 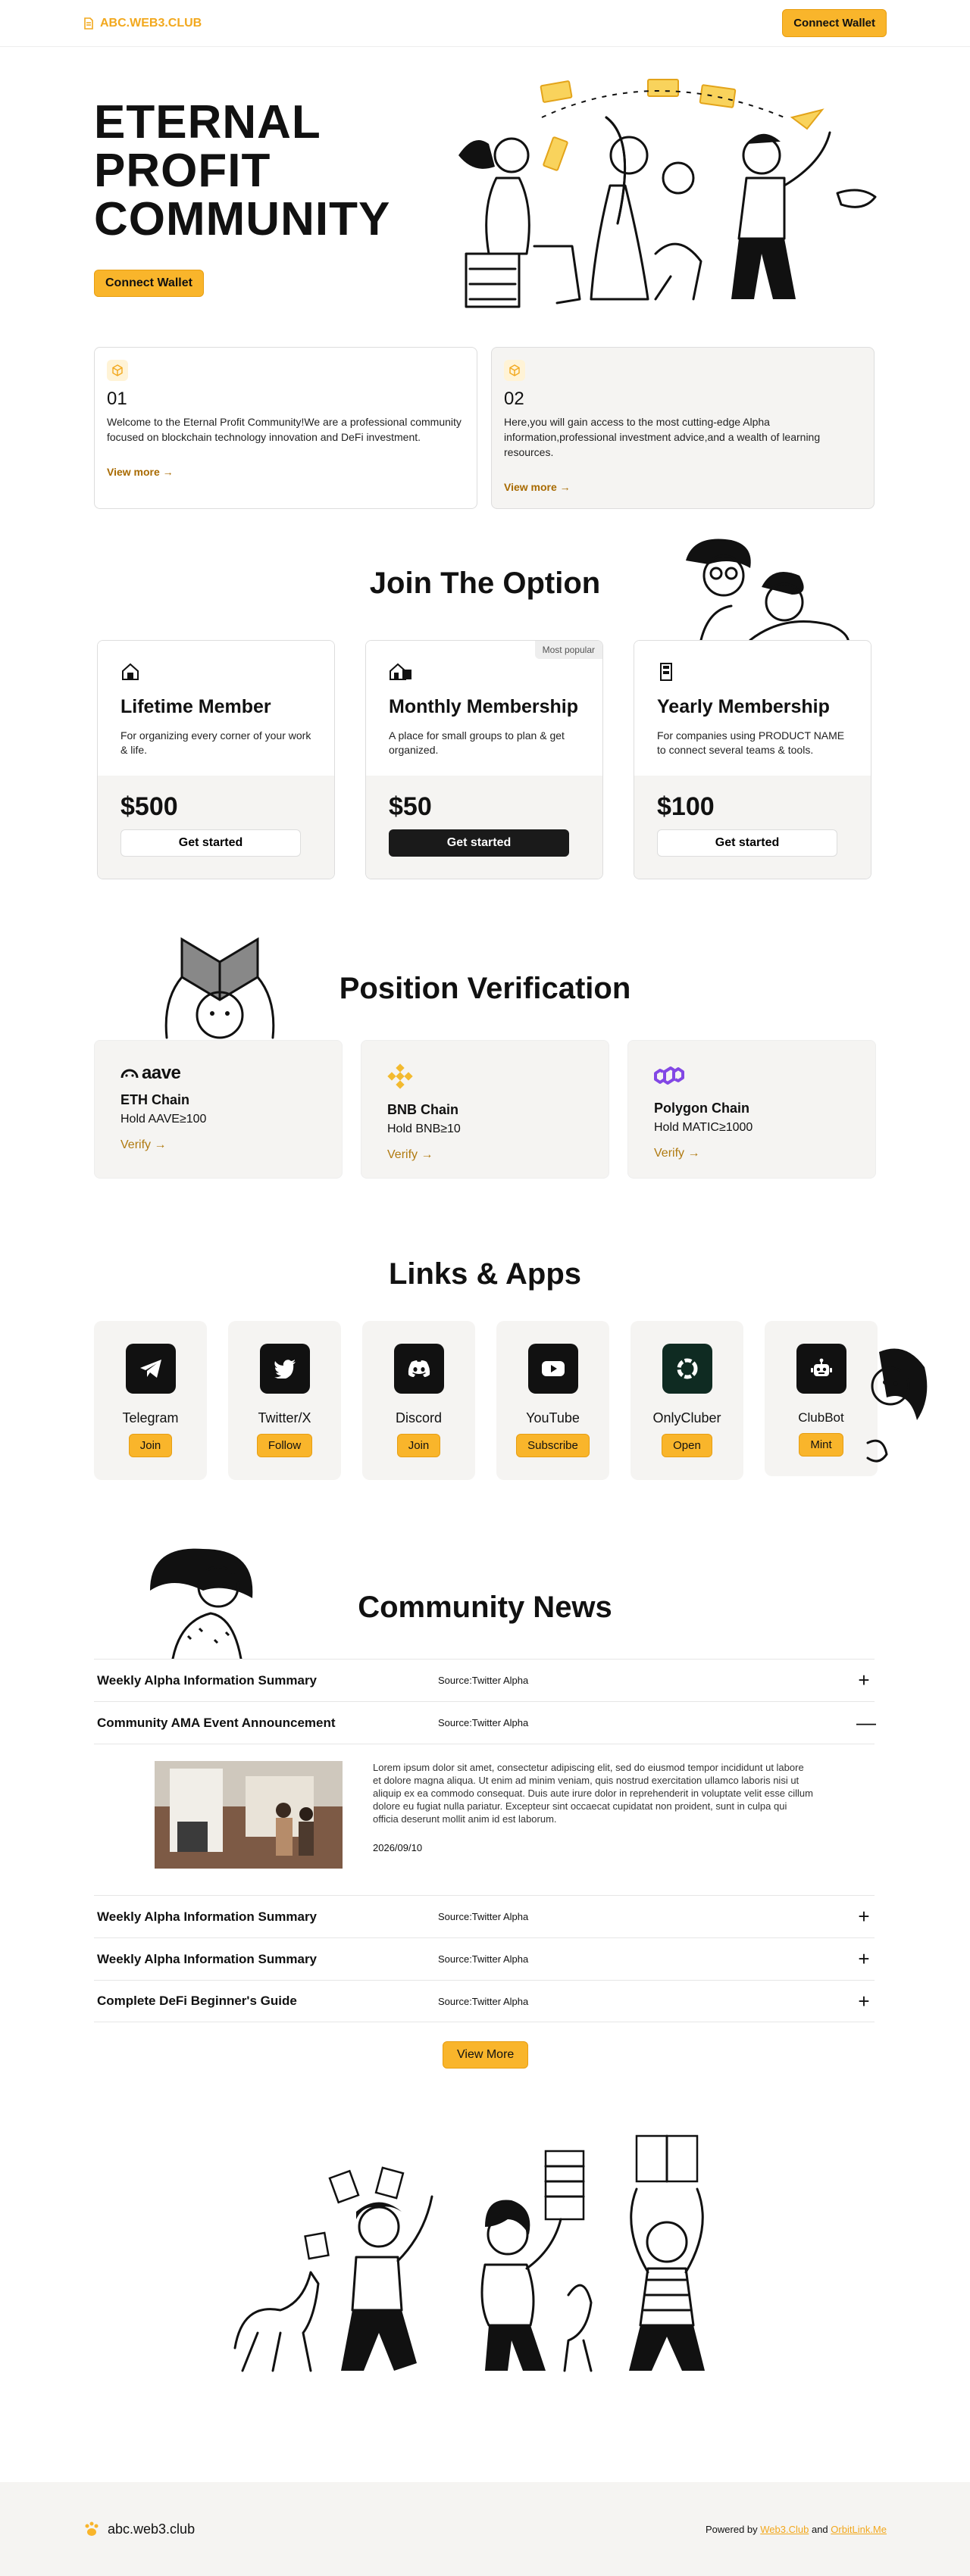 I want to click on view-more-button: View More, so click(x=486, y=2055).